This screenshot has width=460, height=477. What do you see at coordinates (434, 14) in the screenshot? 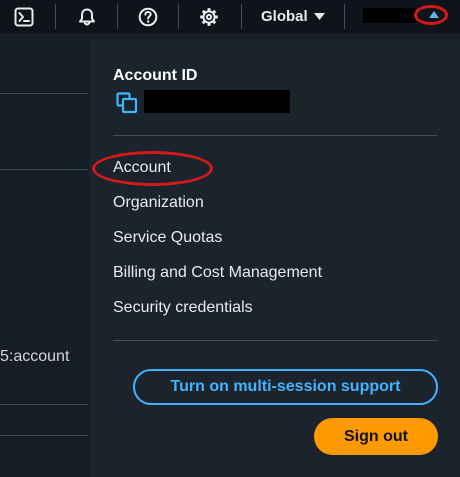
I see `caret-up-icon` at bounding box center [434, 14].